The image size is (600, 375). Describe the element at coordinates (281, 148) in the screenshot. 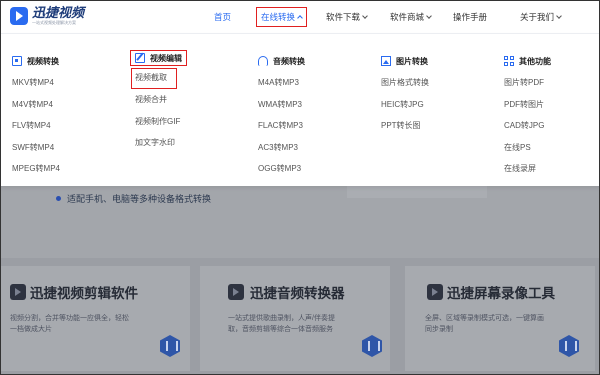

I see `menu-item: AC3转MP3` at that location.